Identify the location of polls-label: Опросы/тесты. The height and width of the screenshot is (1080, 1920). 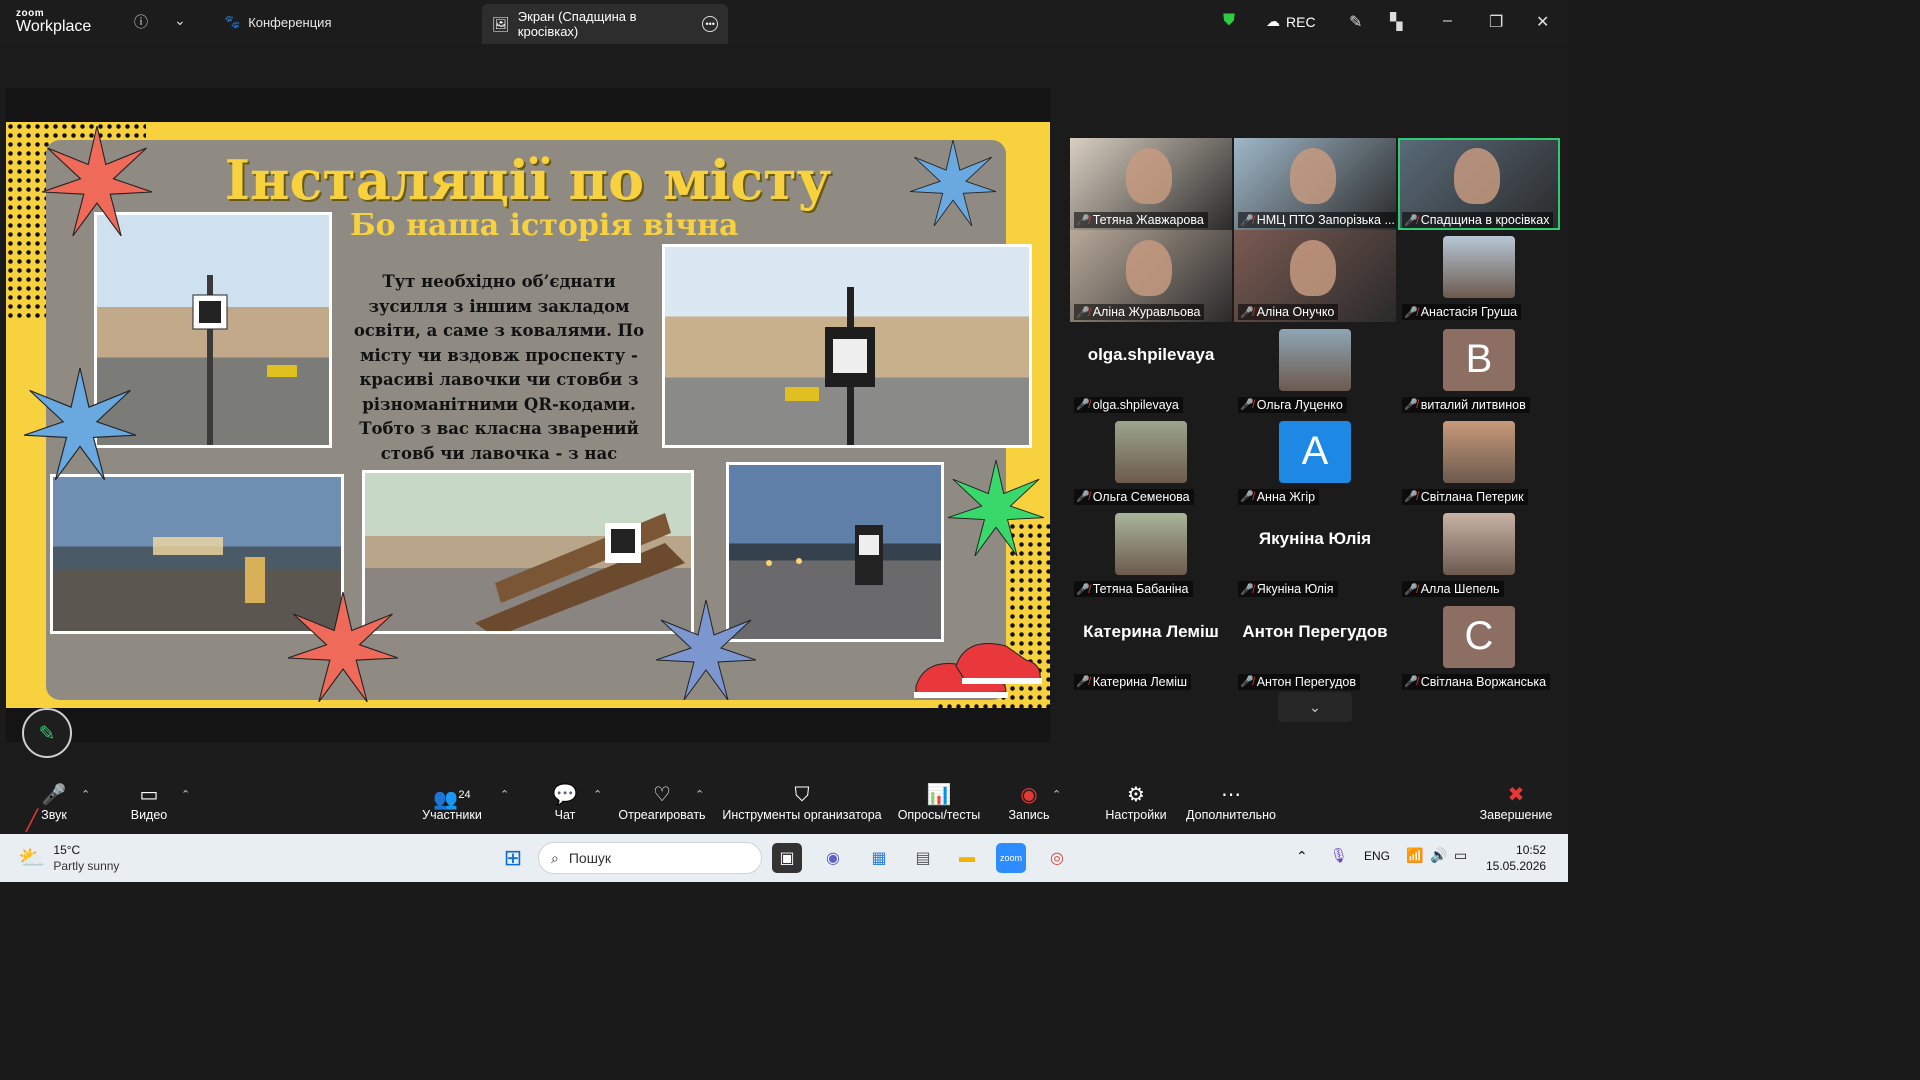
(939, 815).